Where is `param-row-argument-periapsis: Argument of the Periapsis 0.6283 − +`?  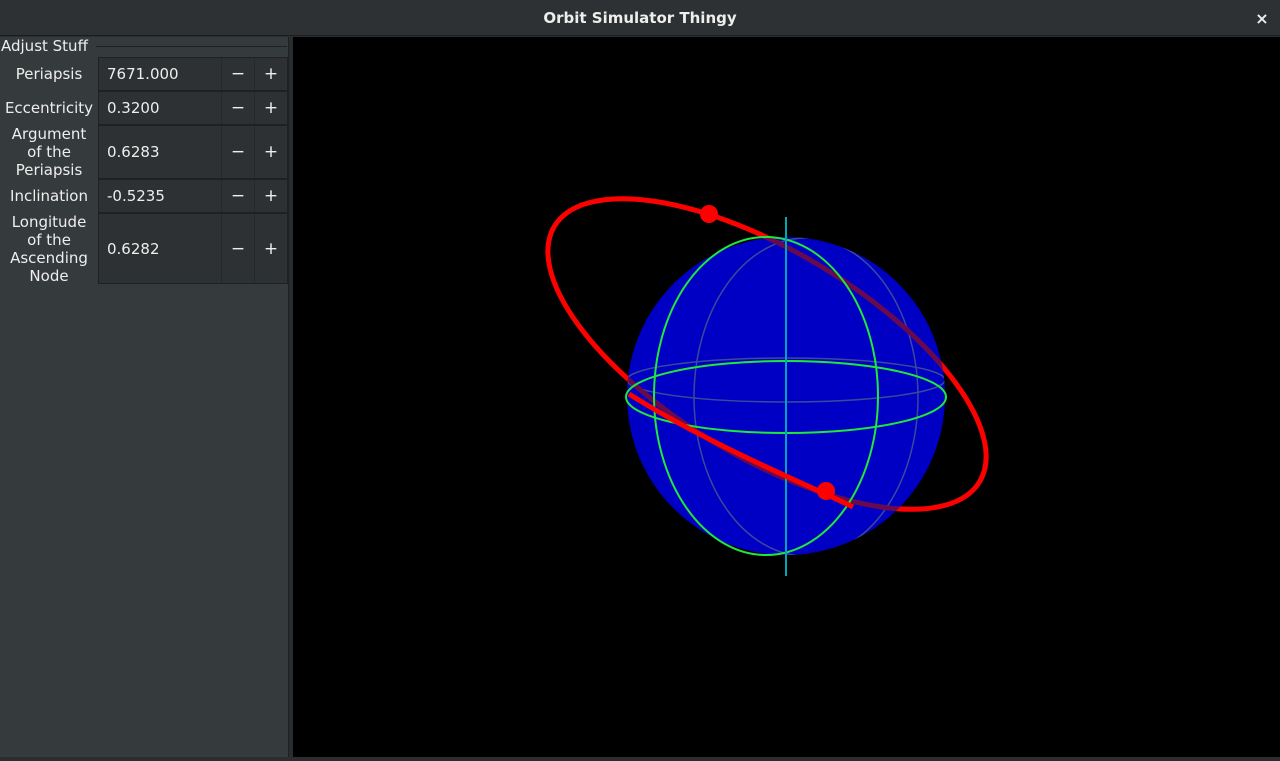 param-row-argument-periapsis: Argument of the Periapsis 0.6283 − + is located at coordinates (144, 152).